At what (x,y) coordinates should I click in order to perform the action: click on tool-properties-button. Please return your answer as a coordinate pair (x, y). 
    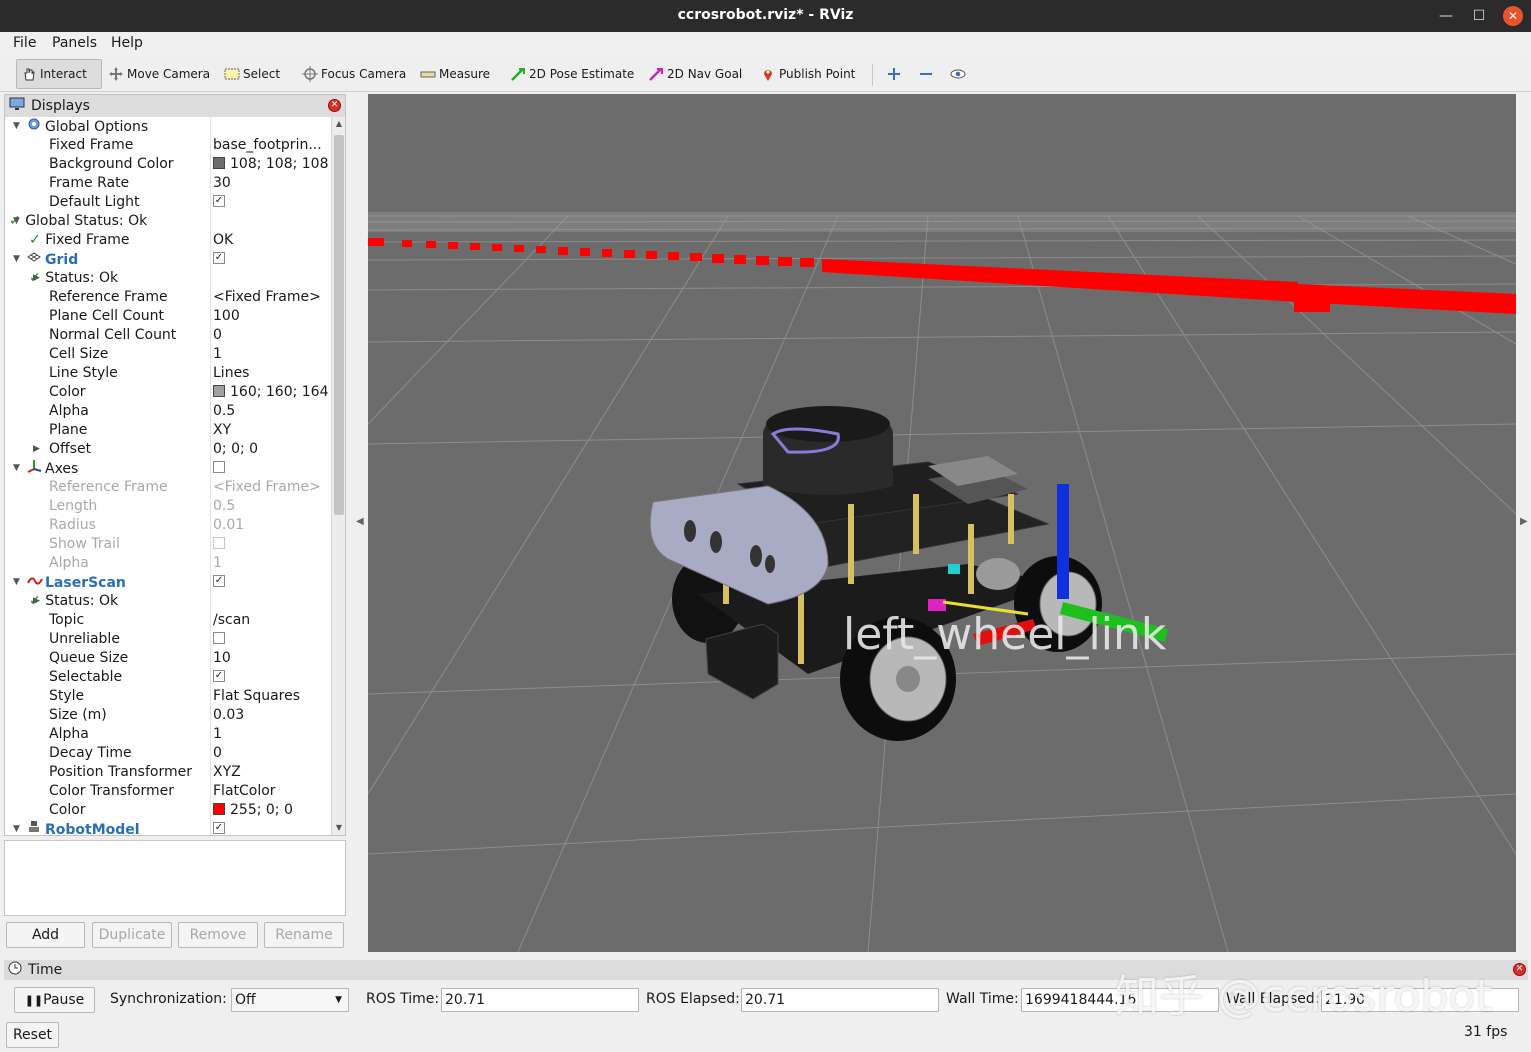
    Looking at the image, I should click on (958, 74).